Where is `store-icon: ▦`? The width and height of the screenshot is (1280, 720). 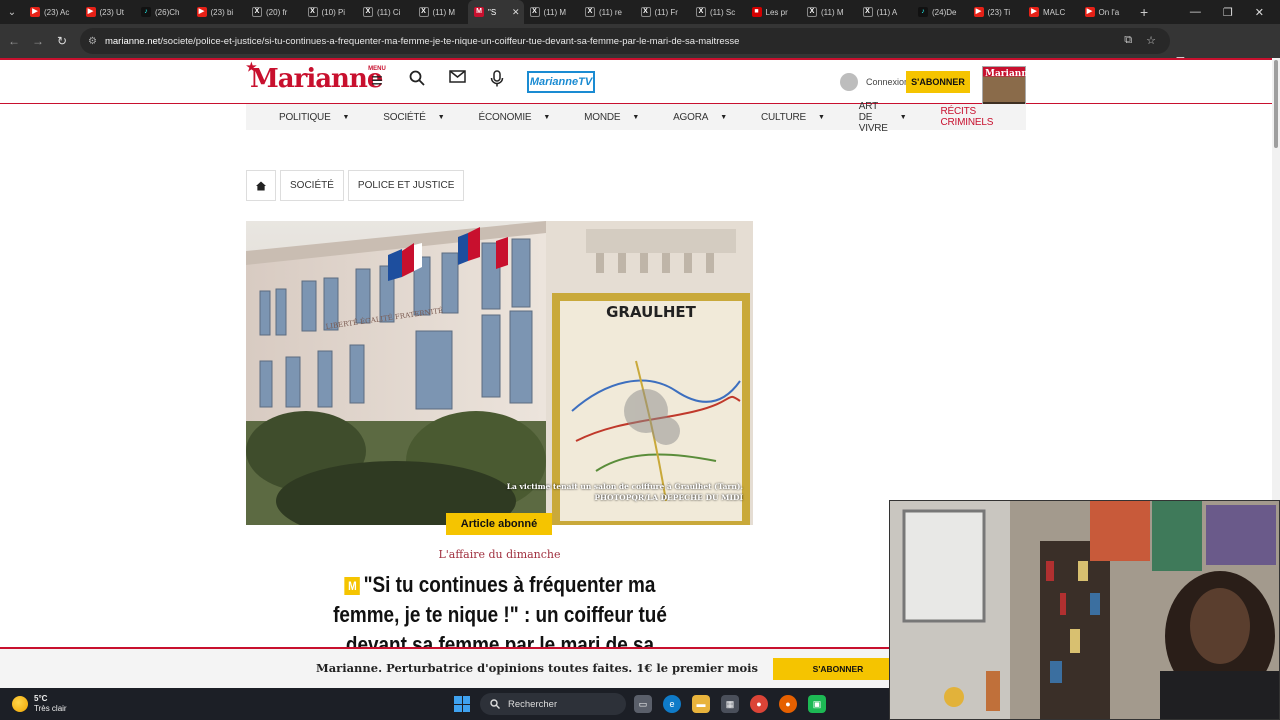 store-icon: ▦ is located at coordinates (730, 704).